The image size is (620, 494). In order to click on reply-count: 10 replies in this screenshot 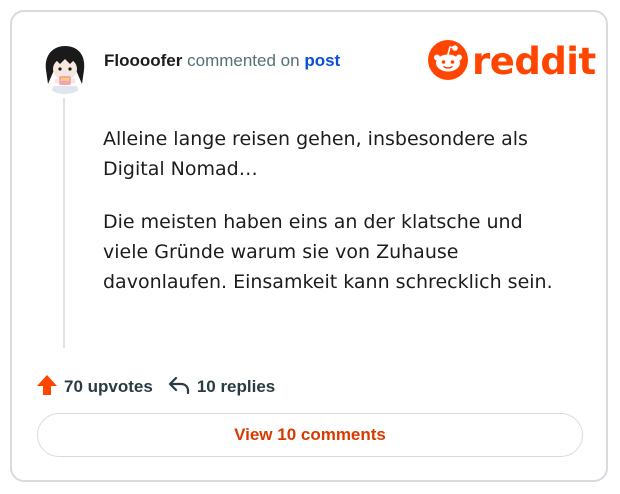, I will do `click(236, 386)`.